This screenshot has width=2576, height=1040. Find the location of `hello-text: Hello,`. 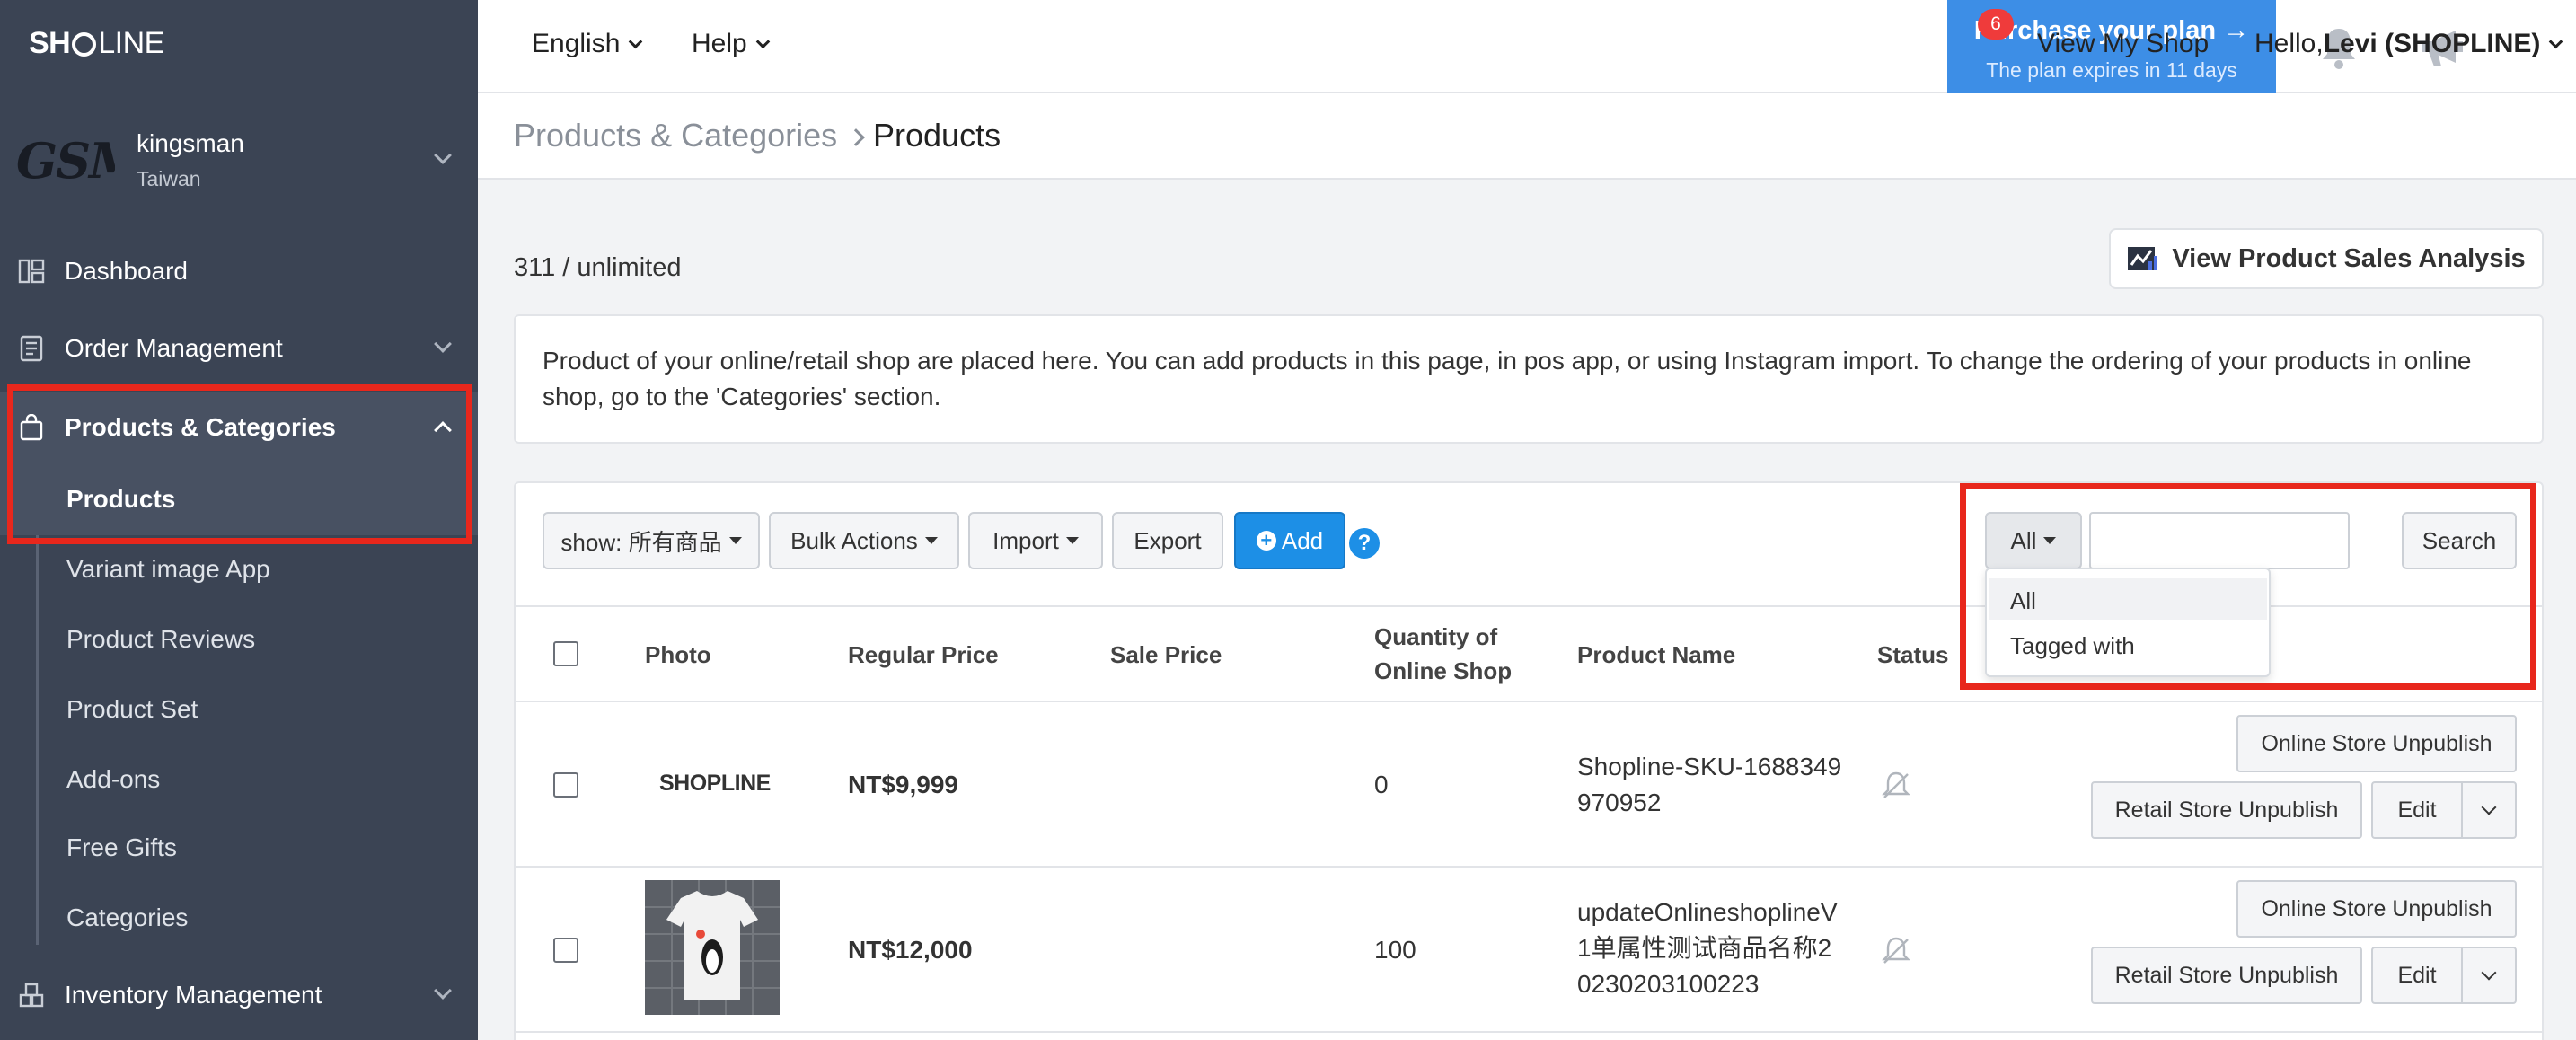

hello-text: Hello, is located at coordinates (2289, 44).